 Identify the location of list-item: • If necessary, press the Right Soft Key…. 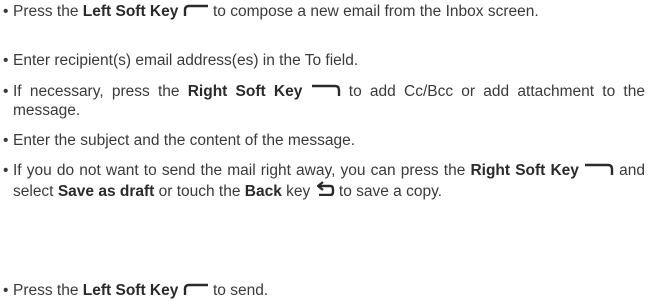
(324, 101).